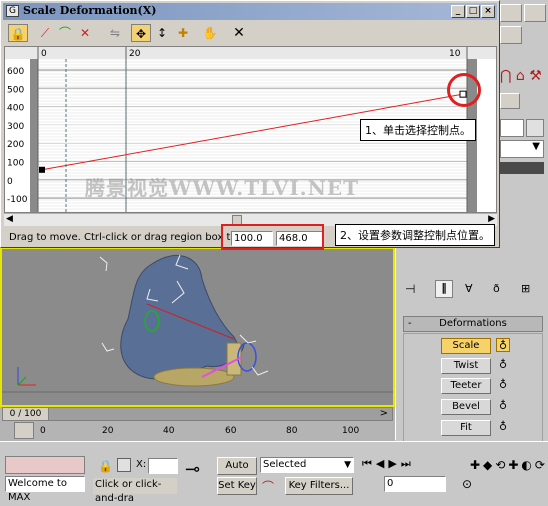 The image size is (548, 506). Describe the element at coordinates (15, 90) in the screenshot. I see `y-tick-label: 500` at that location.